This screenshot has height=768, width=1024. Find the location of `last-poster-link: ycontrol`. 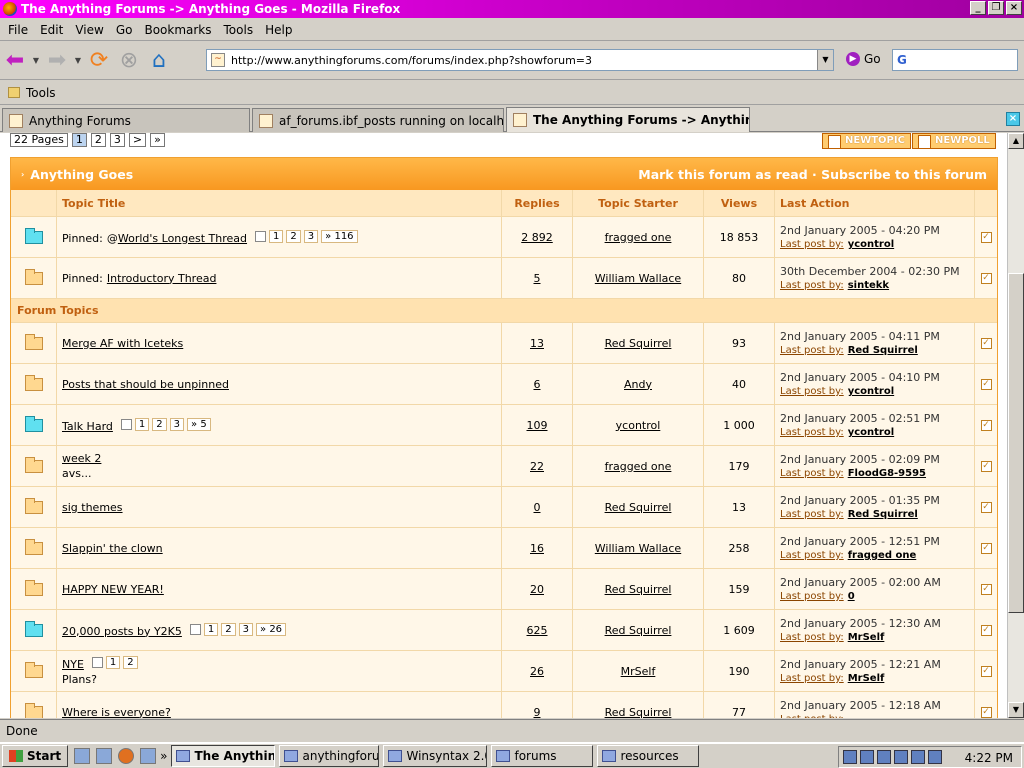

last-poster-link: ycontrol is located at coordinates (871, 432).